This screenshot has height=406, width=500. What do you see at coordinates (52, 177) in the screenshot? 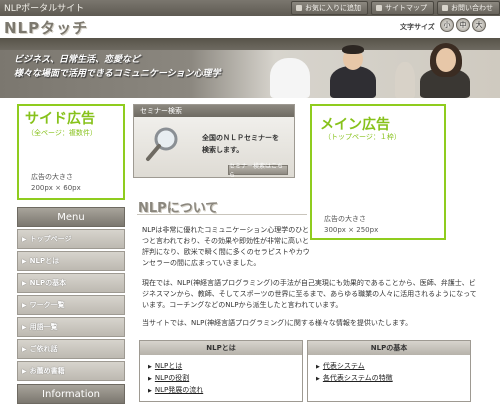
I see `side-ad-size-label: 広告の大きさ` at bounding box center [52, 177].